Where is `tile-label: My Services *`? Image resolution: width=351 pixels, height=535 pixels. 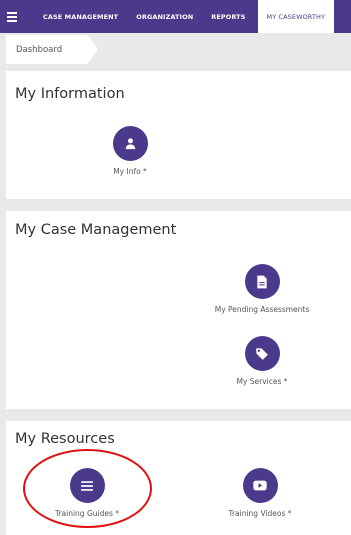
tile-label: My Services * is located at coordinates (262, 381).